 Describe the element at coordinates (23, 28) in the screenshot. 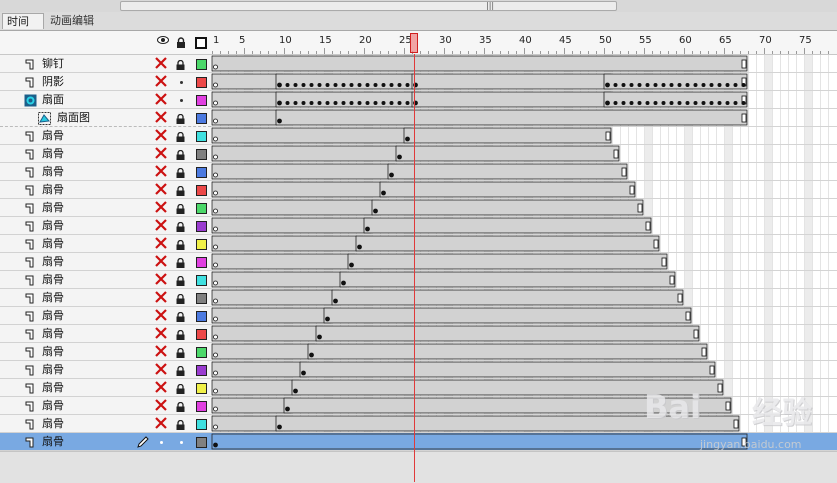

I see `tab-timeline: 时间轴` at that location.